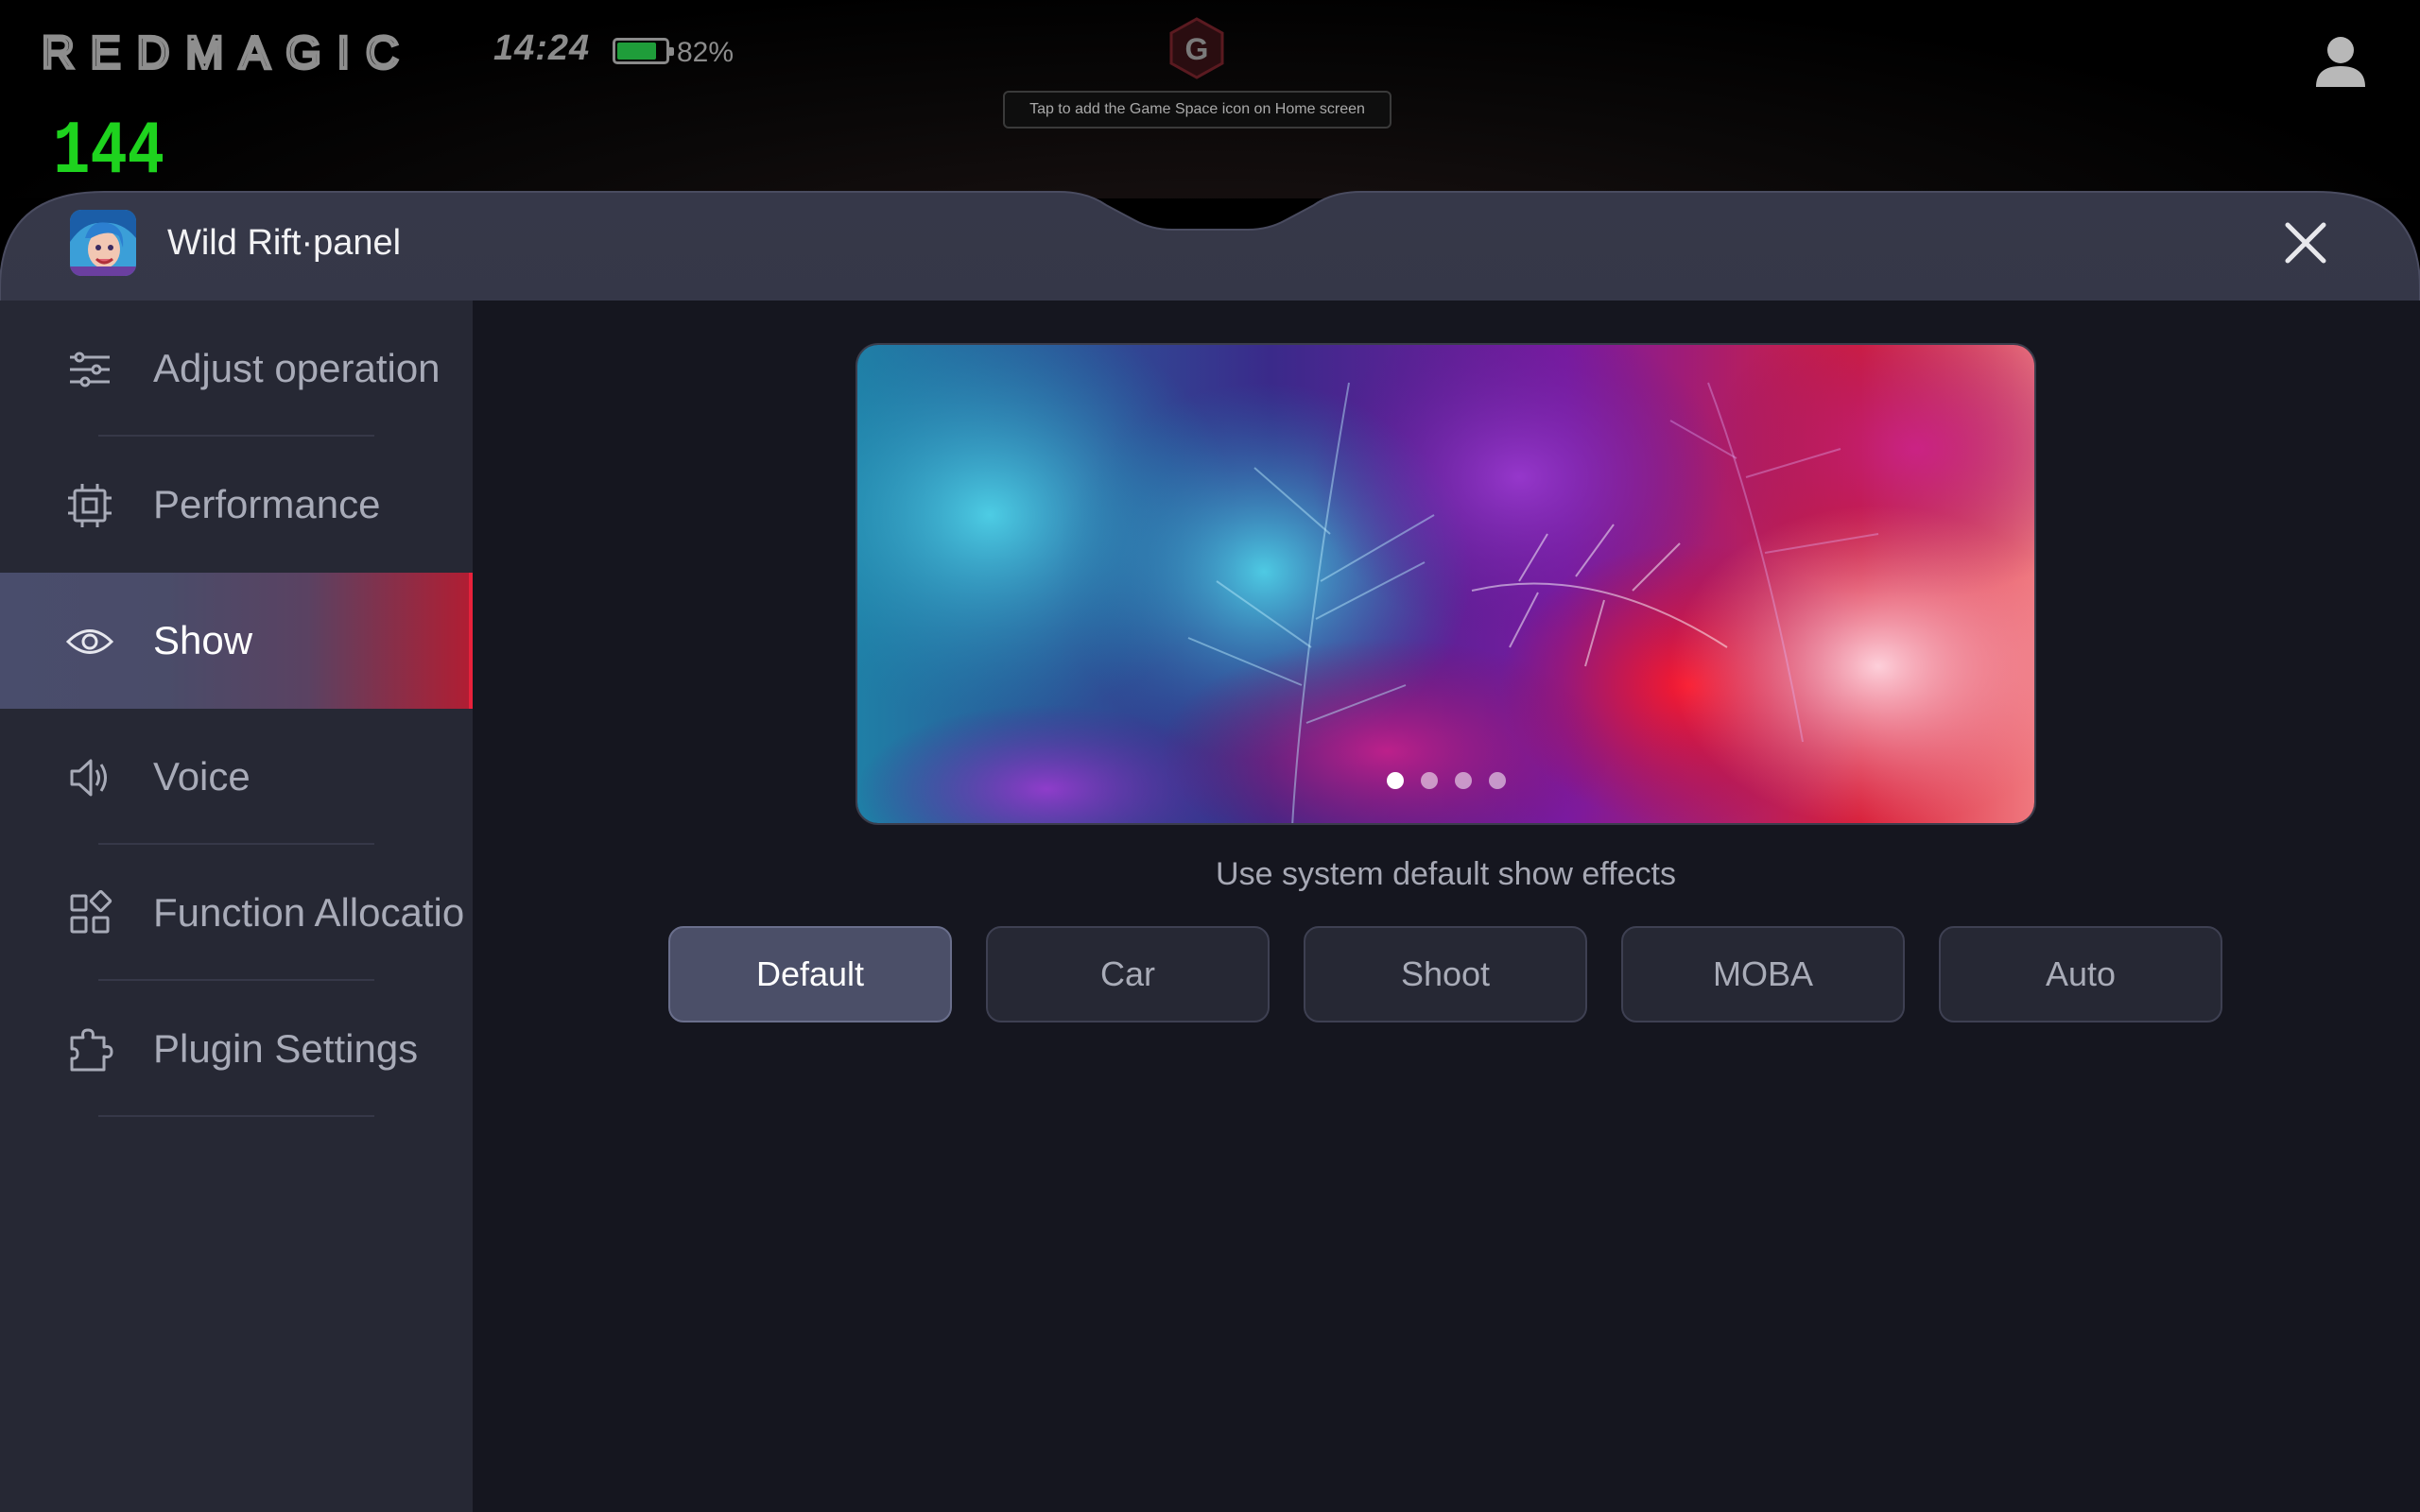  I want to click on redmagic-logo: REDMAGIC, so click(228, 51).